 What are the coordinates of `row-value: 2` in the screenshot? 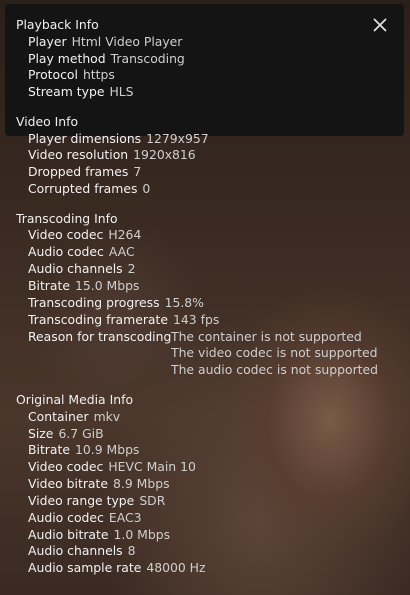 It's located at (131, 268).